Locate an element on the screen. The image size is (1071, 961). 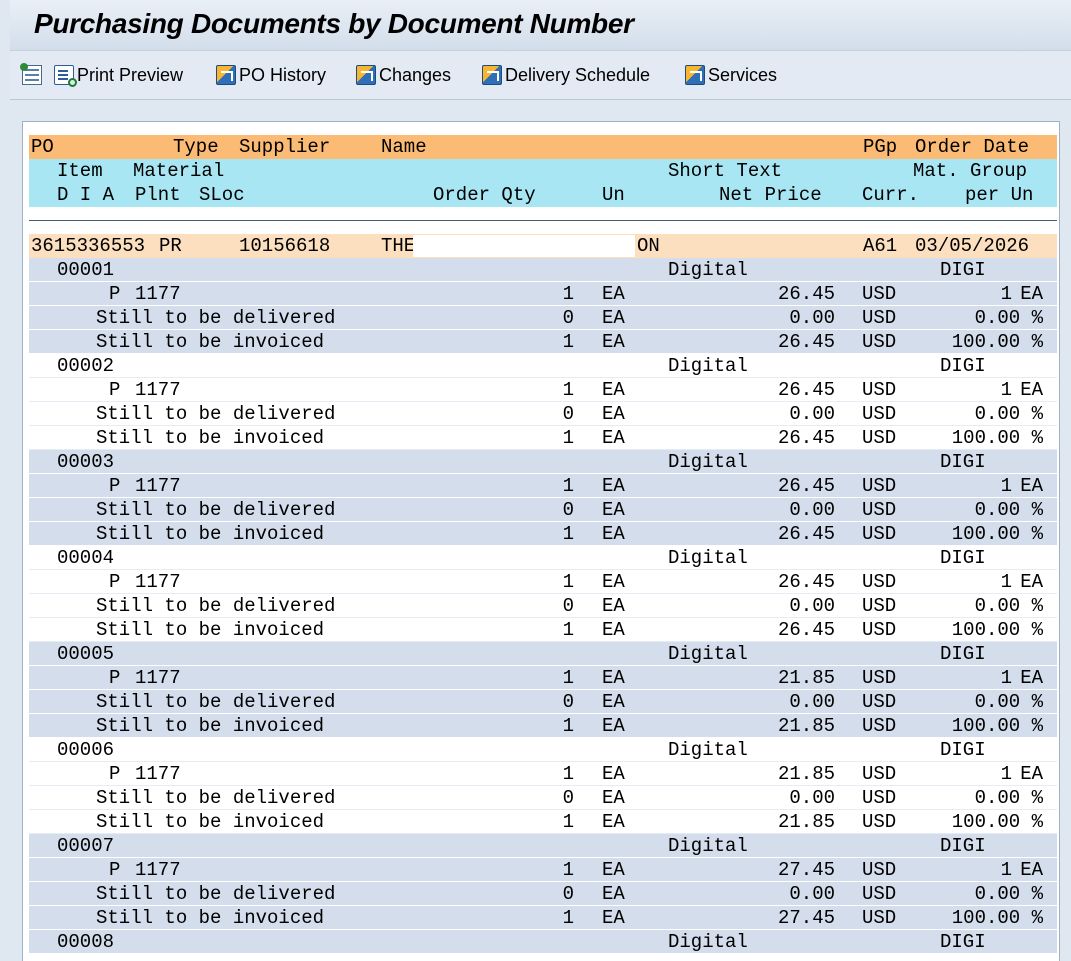
item-row: 00008 Digital DIGI is located at coordinates (543, 942).